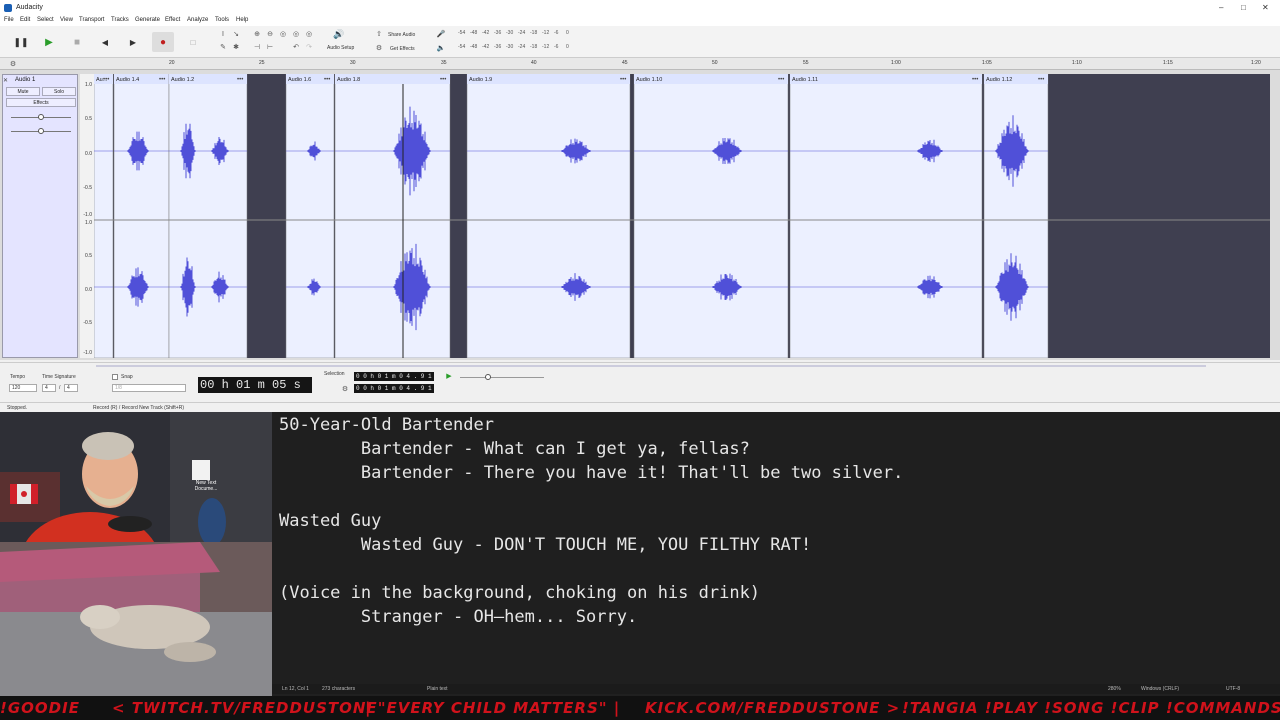 This screenshot has height=720, width=1280. Describe the element at coordinates (309, 47) in the screenshot. I see `redo-icon: ↷` at that location.